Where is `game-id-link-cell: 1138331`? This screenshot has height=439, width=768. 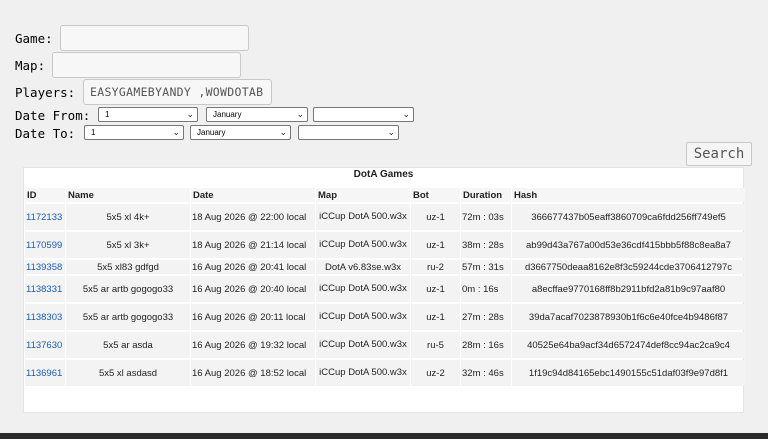
game-id-link-cell: 1138331 is located at coordinates (45, 289).